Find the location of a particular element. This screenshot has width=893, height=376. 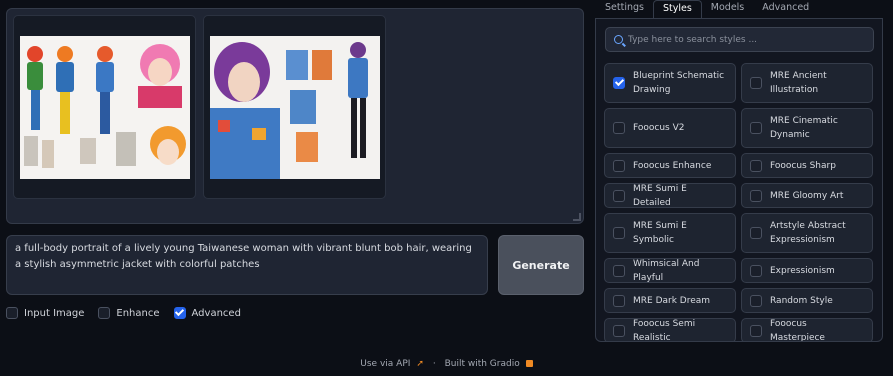

tab-bar: Settings Styles Models Advanced is located at coordinates (744, 9).